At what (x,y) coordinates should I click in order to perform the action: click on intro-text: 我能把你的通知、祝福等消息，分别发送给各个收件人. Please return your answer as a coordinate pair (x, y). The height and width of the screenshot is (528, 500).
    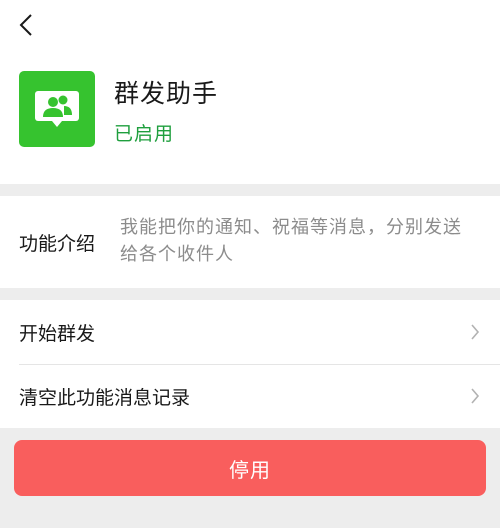
    Looking at the image, I should click on (291, 241).